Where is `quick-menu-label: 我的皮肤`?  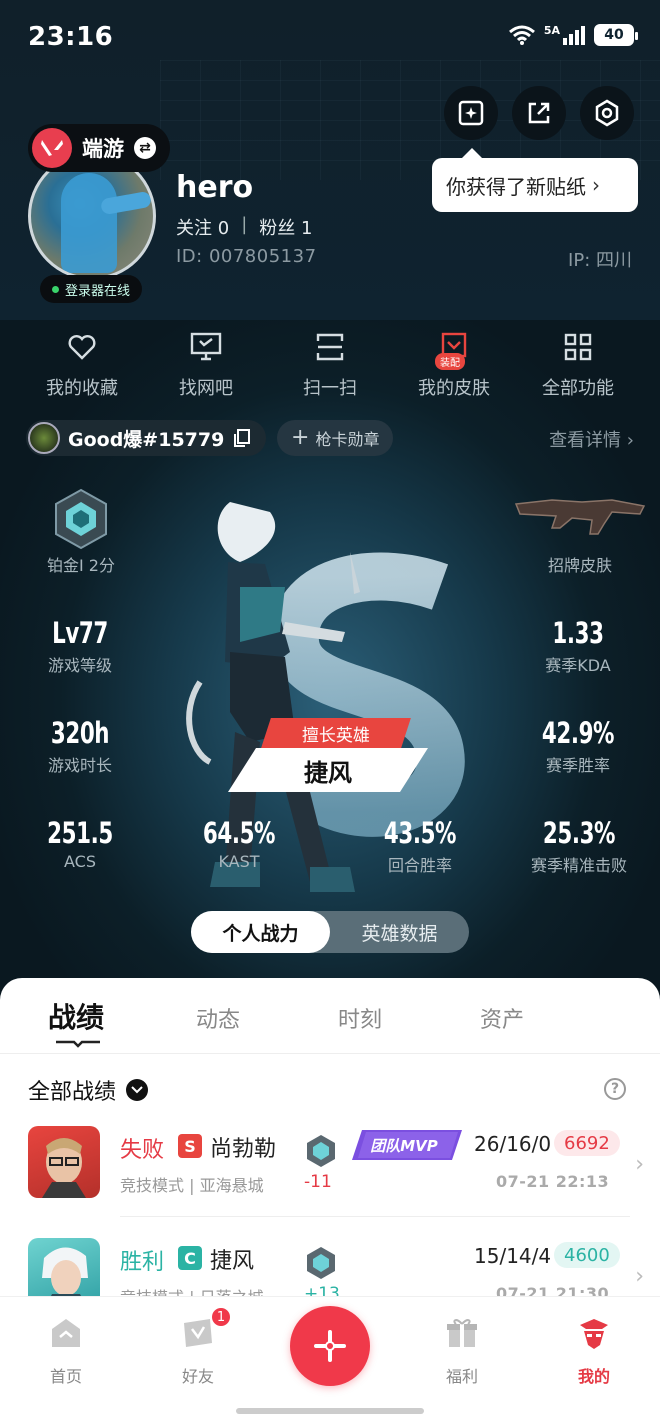
quick-menu-label: 我的皮肤 is located at coordinates (454, 388).